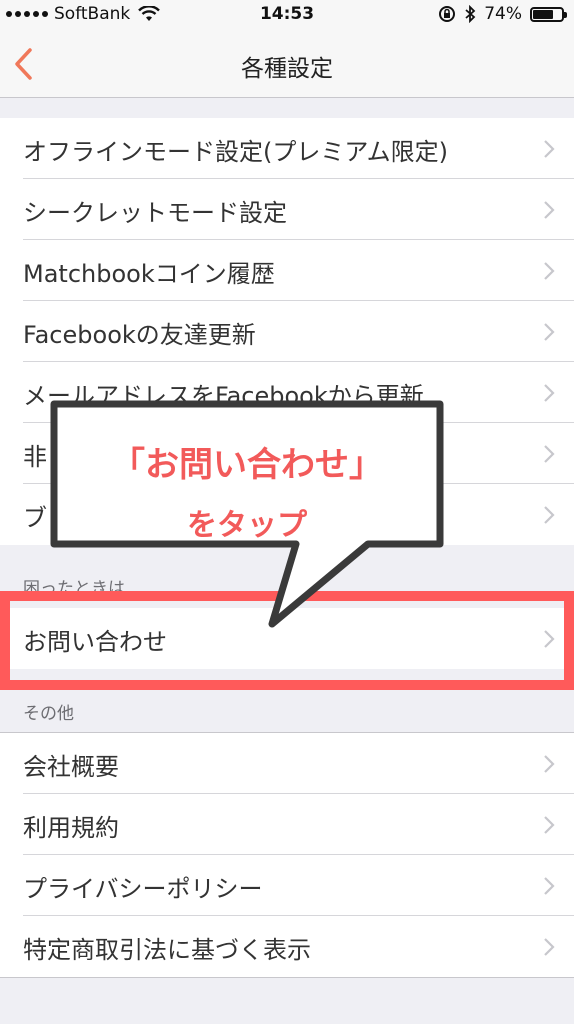 The height and width of the screenshot is (1024, 574). What do you see at coordinates (149, 274) in the screenshot?
I see `row-label: Matchbookコイン履歴` at bounding box center [149, 274].